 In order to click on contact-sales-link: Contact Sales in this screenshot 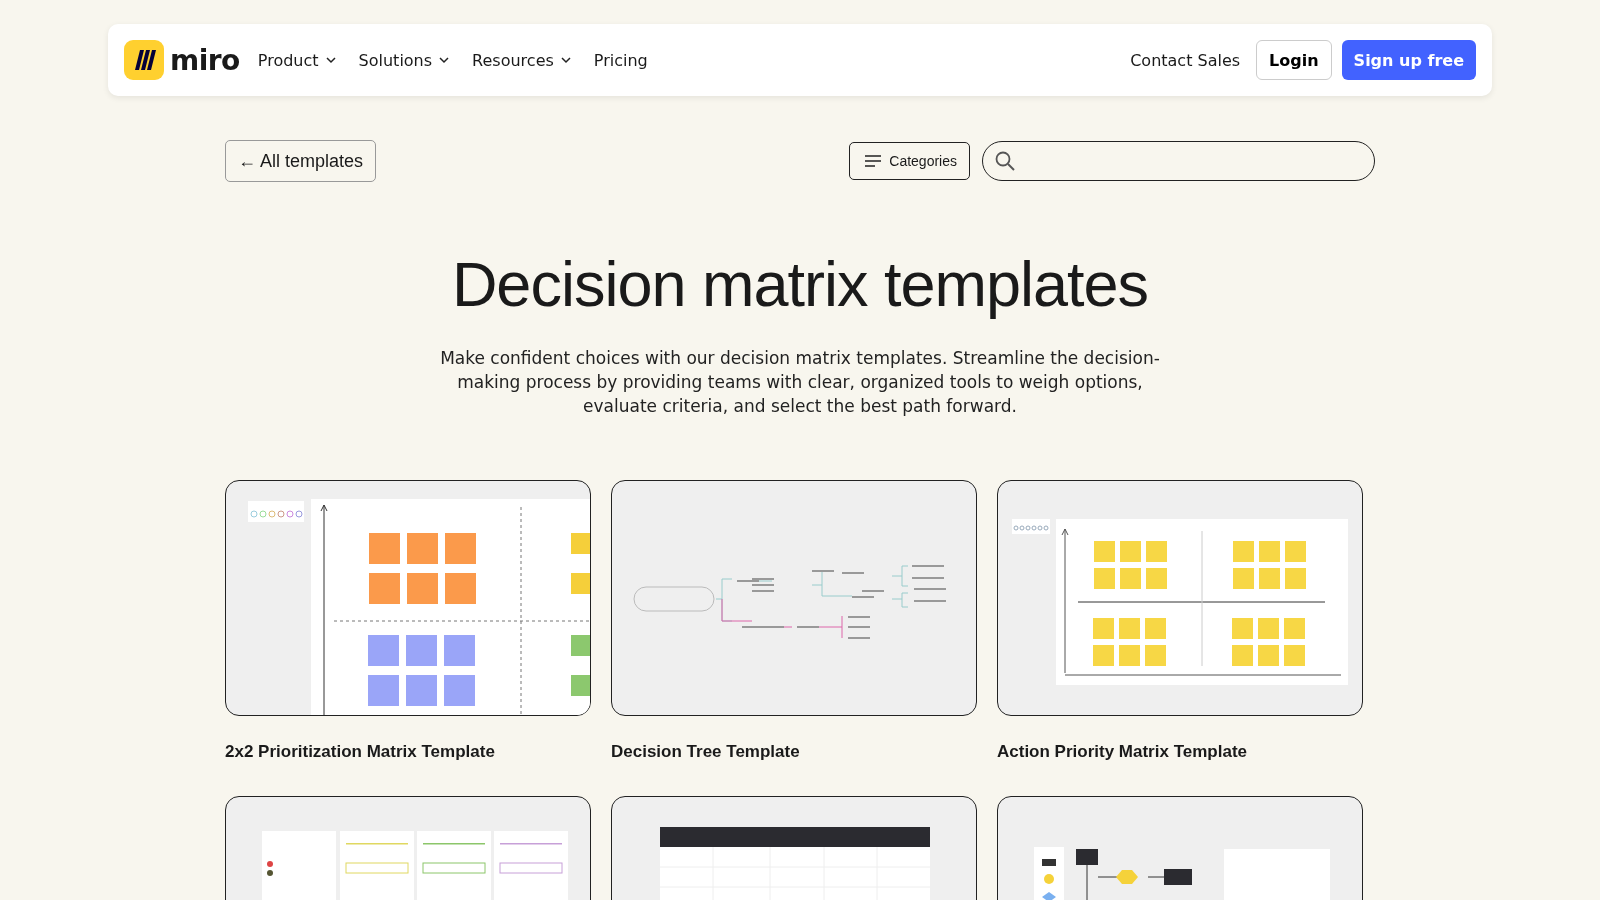, I will do `click(1185, 60)`.